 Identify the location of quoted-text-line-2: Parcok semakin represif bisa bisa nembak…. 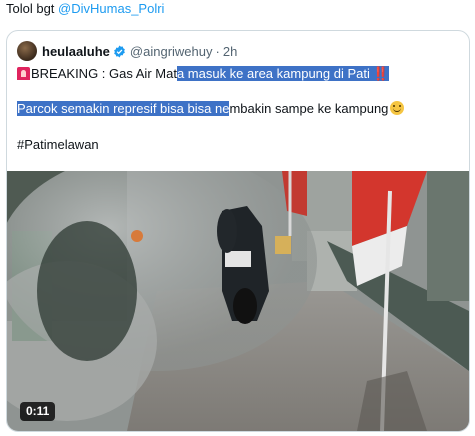
(211, 109).